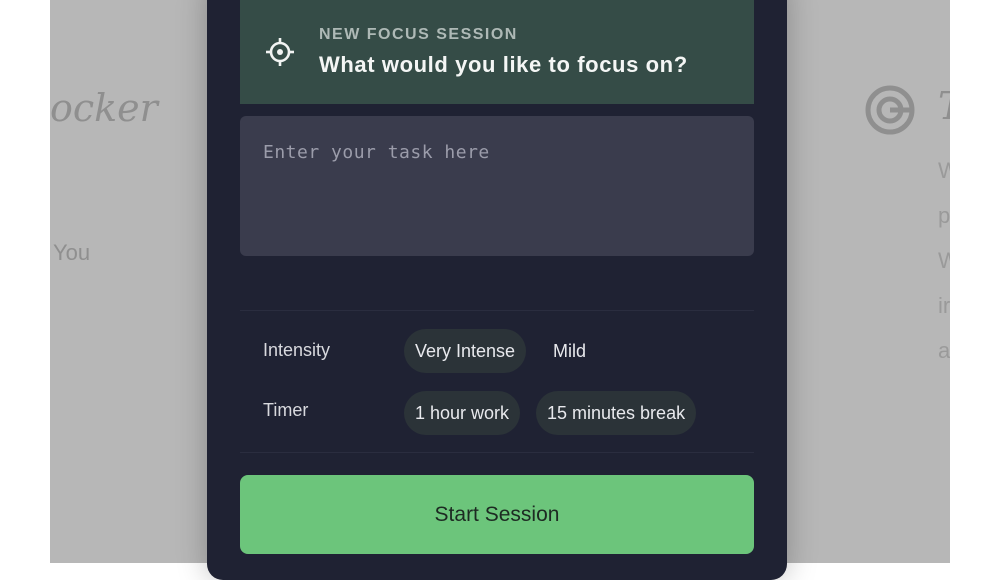  Describe the element at coordinates (72, 252) in the screenshot. I see `background-text-left: You` at that location.